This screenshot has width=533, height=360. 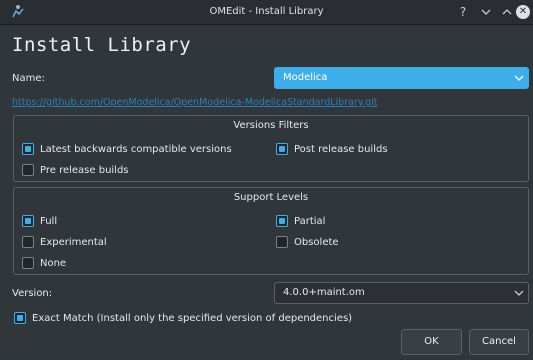 I want to click on experimental-label: Experimental, so click(x=73, y=242).